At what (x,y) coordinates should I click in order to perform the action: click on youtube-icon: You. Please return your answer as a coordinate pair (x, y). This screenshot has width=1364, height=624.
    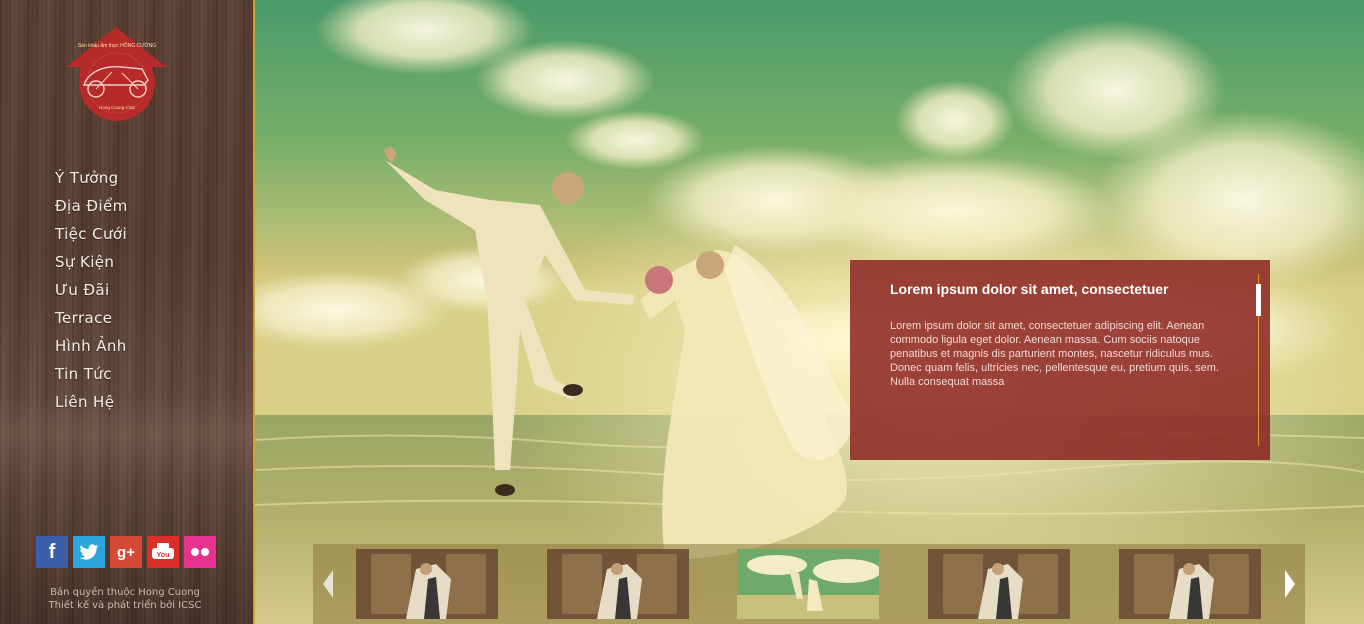
    Looking at the image, I should click on (163, 552).